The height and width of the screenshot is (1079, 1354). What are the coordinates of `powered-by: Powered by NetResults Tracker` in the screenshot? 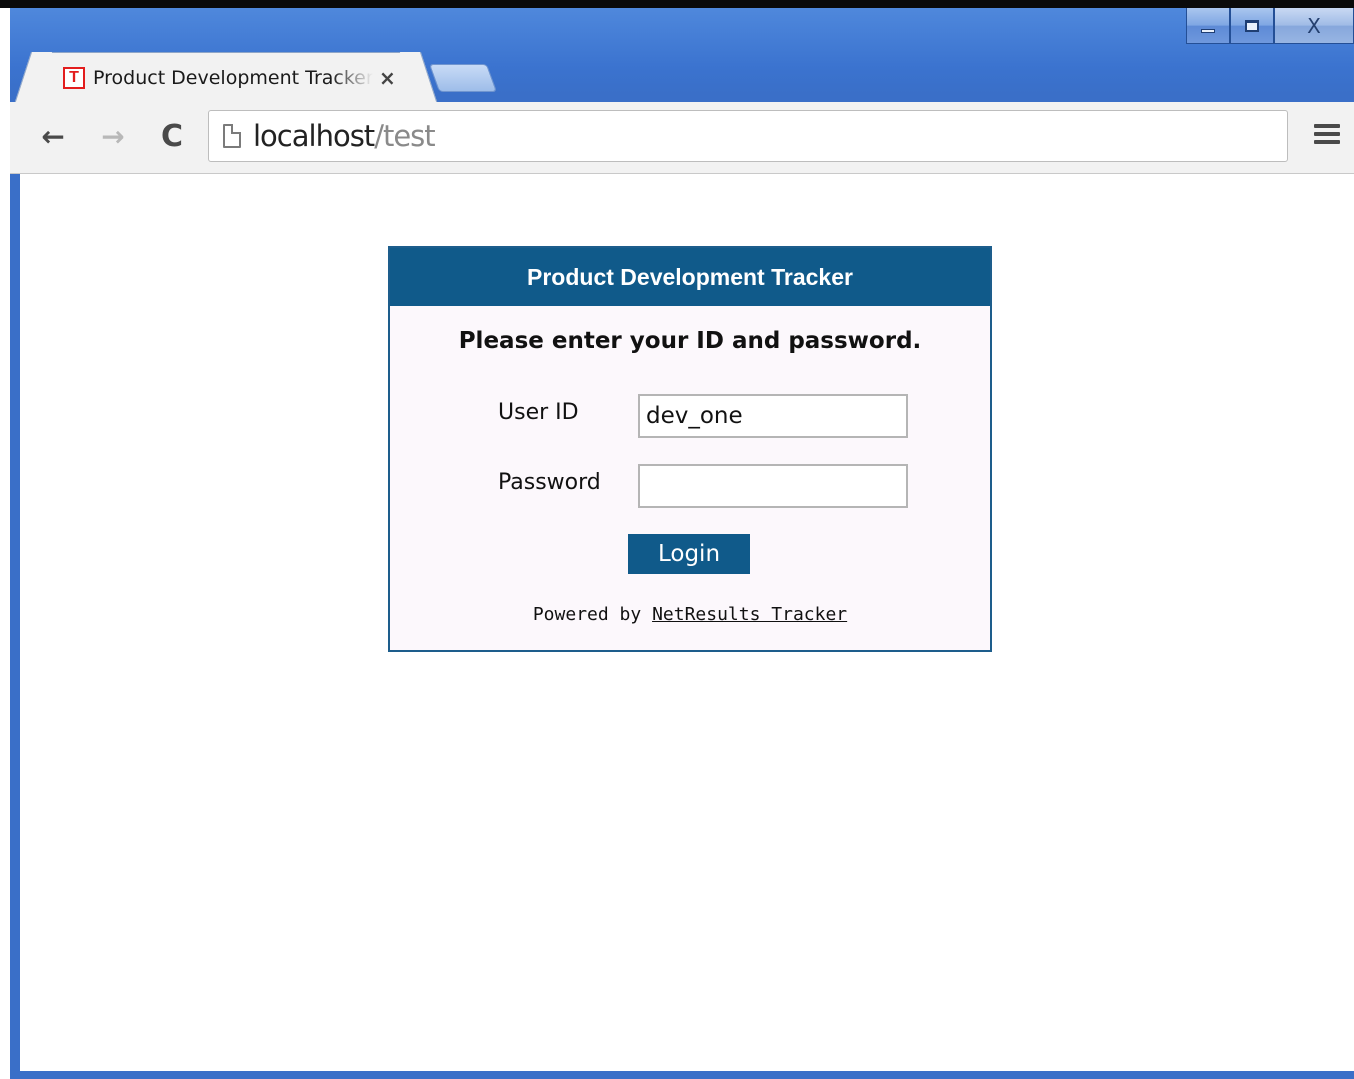 It's located at (690, 614).